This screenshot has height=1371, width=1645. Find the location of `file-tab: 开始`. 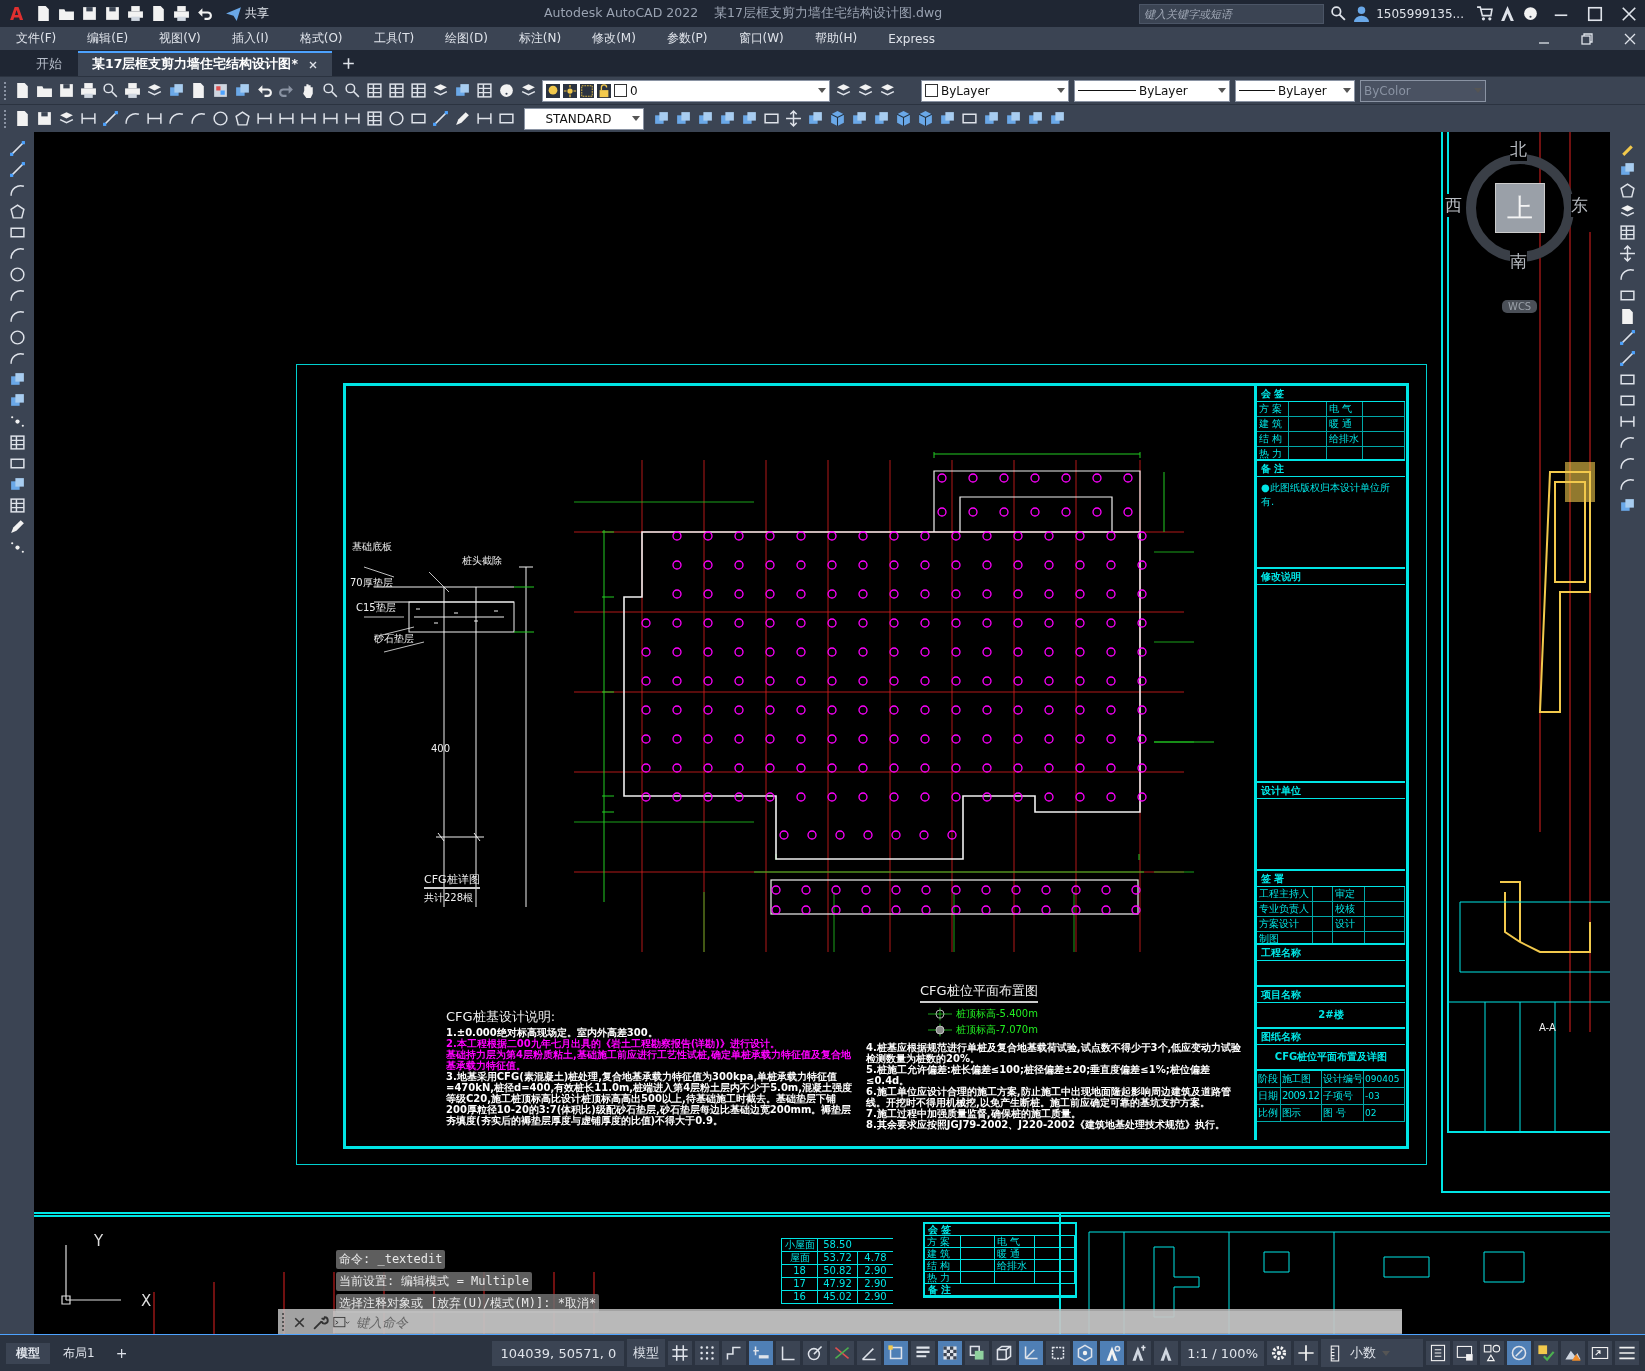

file-tab: 开始 is located at coordinates (49, 64).